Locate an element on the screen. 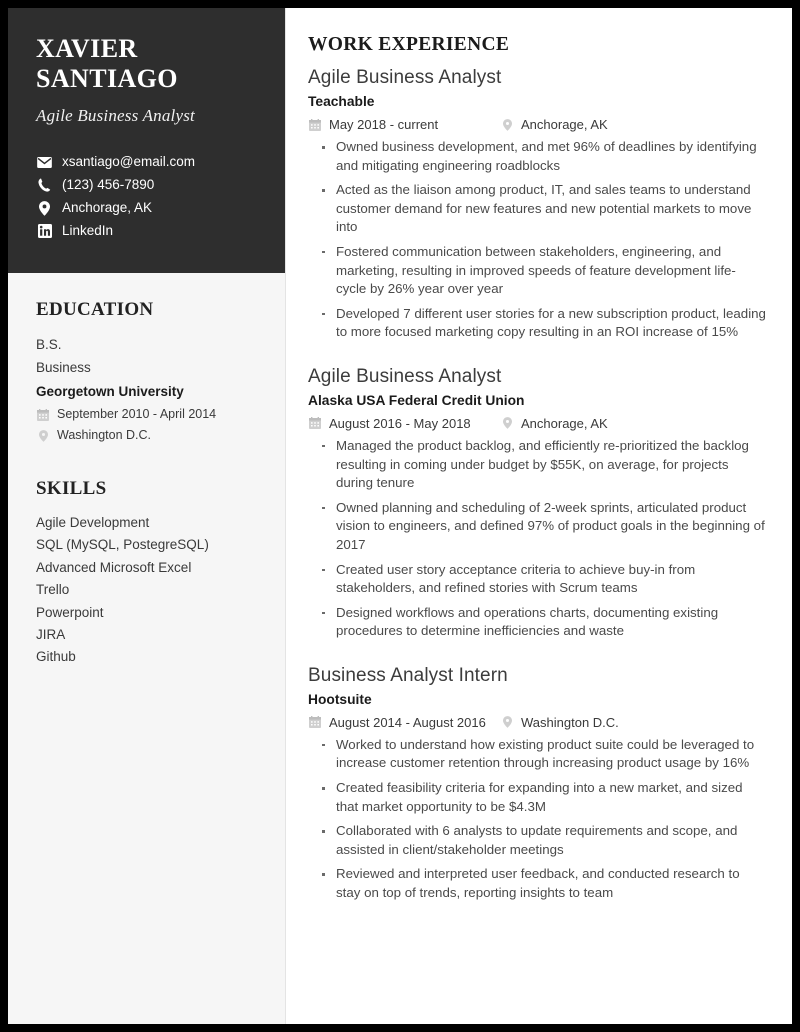  job-dates: May 2018 - current is located at coordinates (399, 124).